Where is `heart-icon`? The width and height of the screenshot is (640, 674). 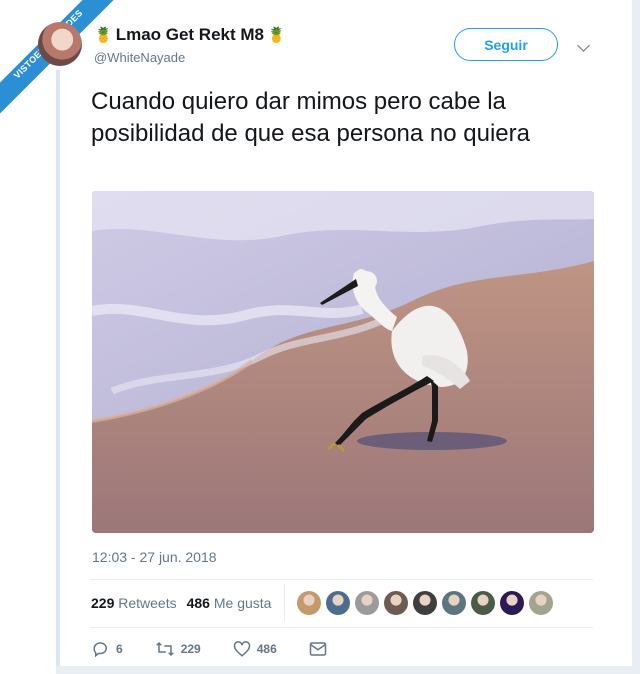 heart-icon is located at coordinates (241, 649).